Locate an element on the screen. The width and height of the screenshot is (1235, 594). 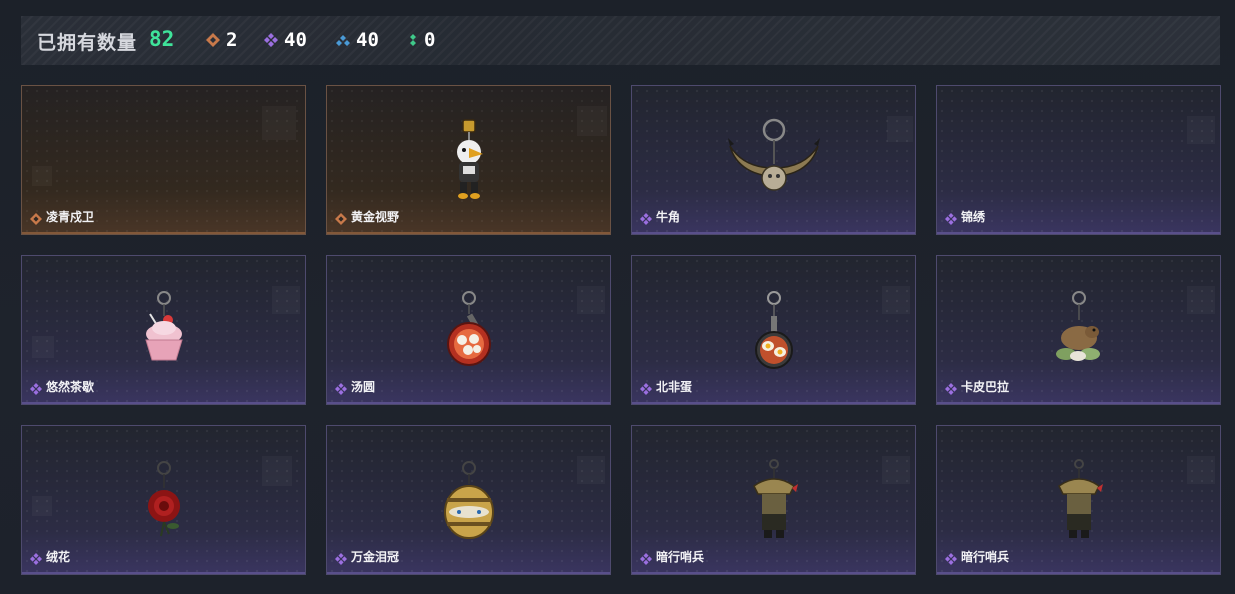
item-name: 黄金视野 is located at coordinates (375, 217).